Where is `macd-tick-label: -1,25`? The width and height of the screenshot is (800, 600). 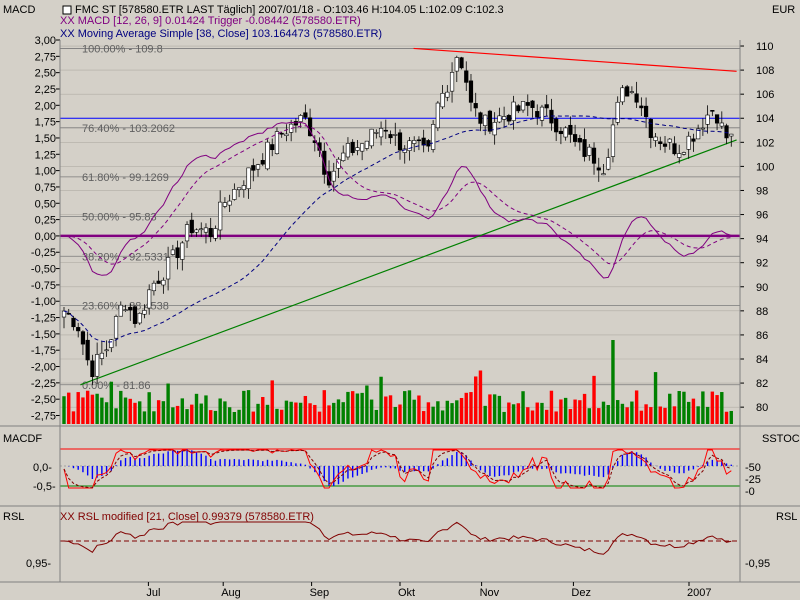
macd-tick-label: -1,25 is located at coordinates (43, 319).